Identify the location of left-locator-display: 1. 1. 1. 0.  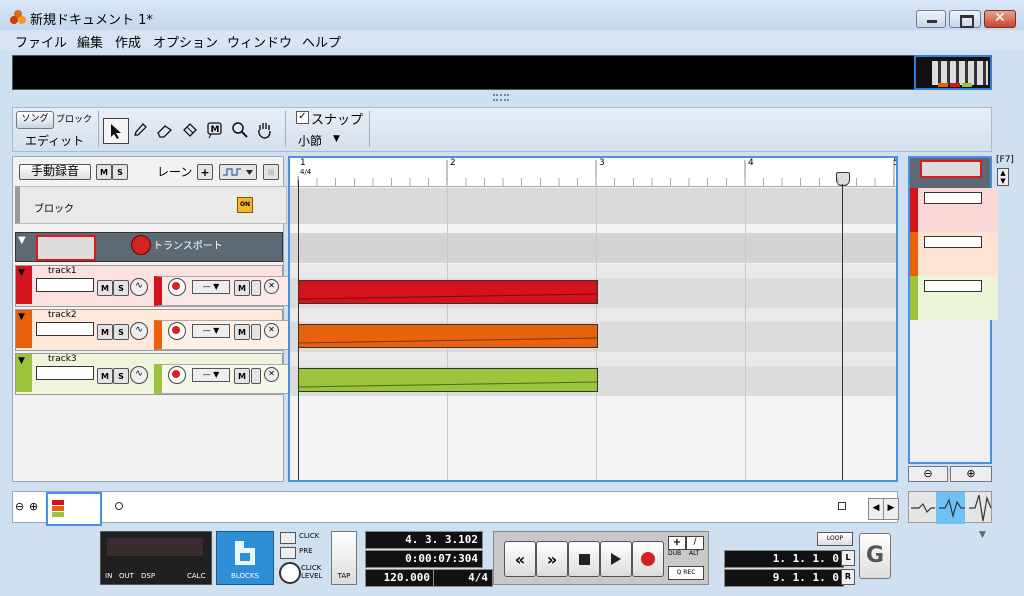
(784, 559).